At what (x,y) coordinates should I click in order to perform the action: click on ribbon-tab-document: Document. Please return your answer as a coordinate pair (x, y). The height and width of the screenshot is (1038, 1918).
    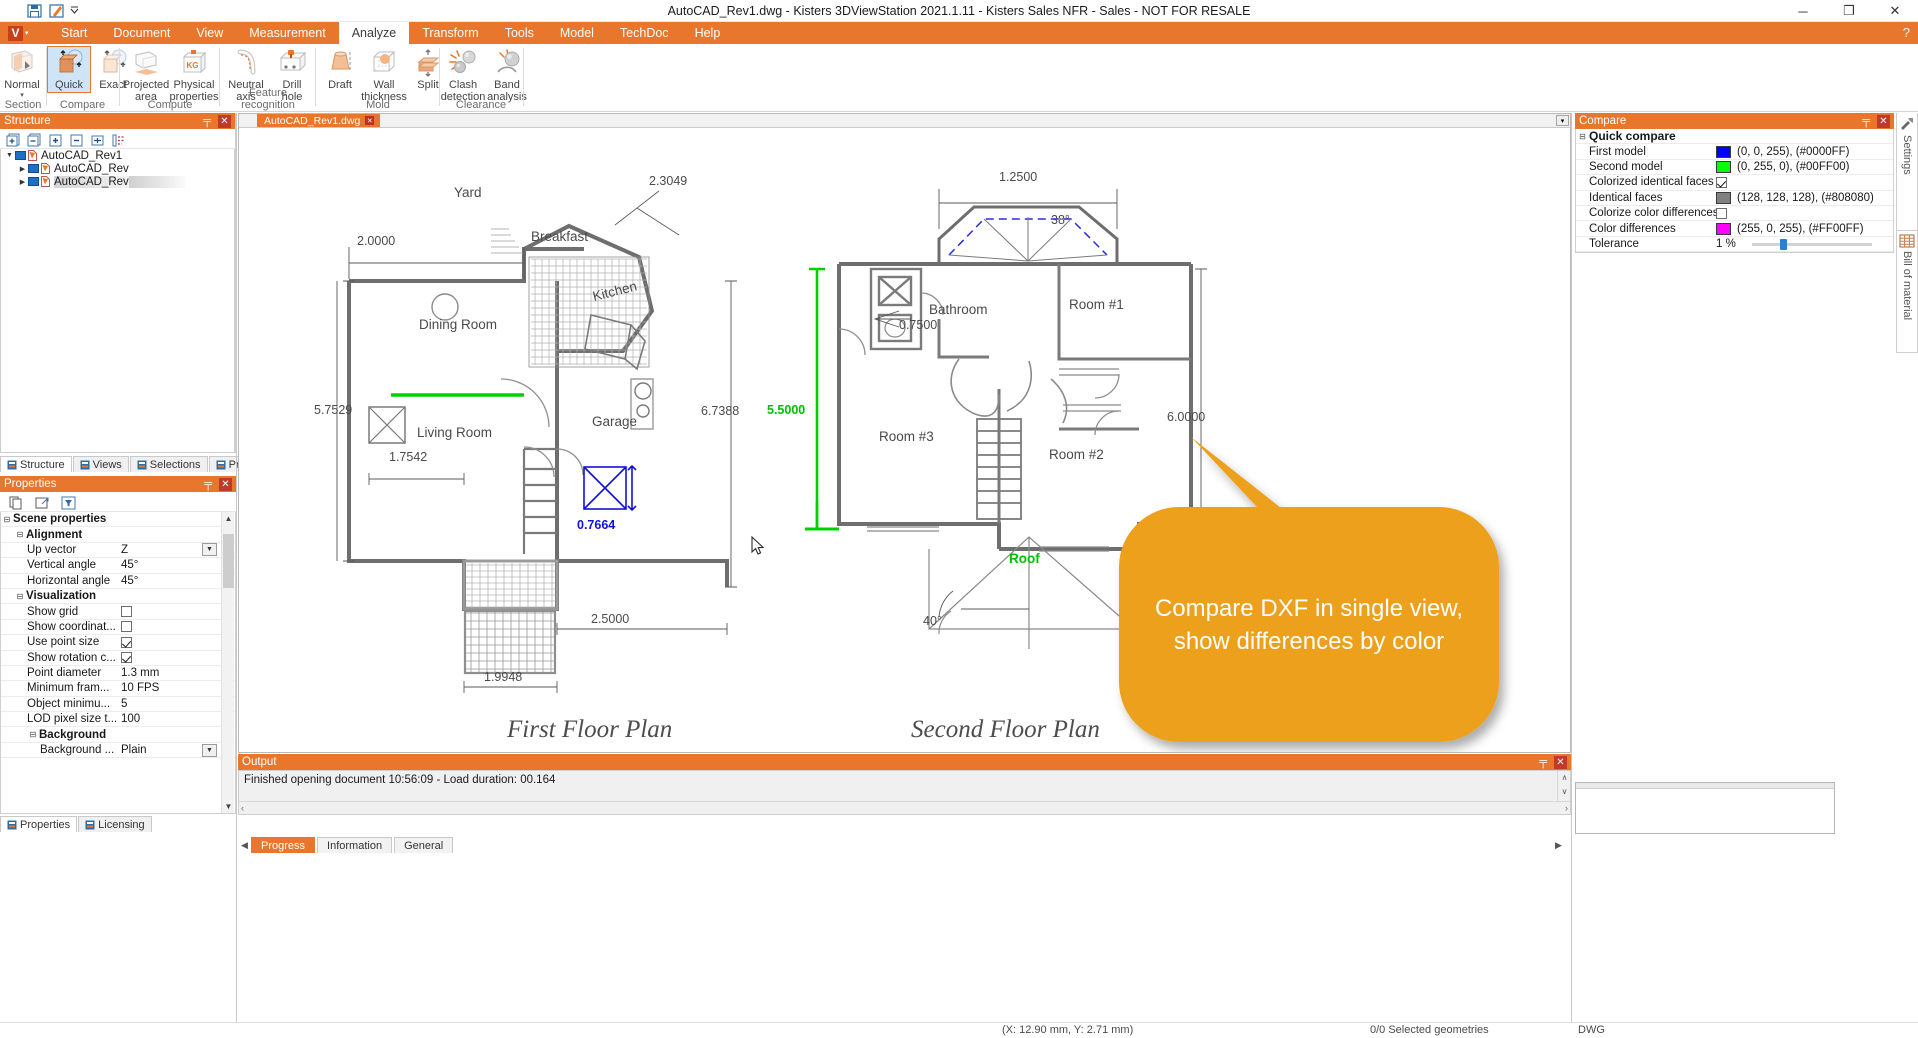
    Looking at the image, I should click on (141, 33).